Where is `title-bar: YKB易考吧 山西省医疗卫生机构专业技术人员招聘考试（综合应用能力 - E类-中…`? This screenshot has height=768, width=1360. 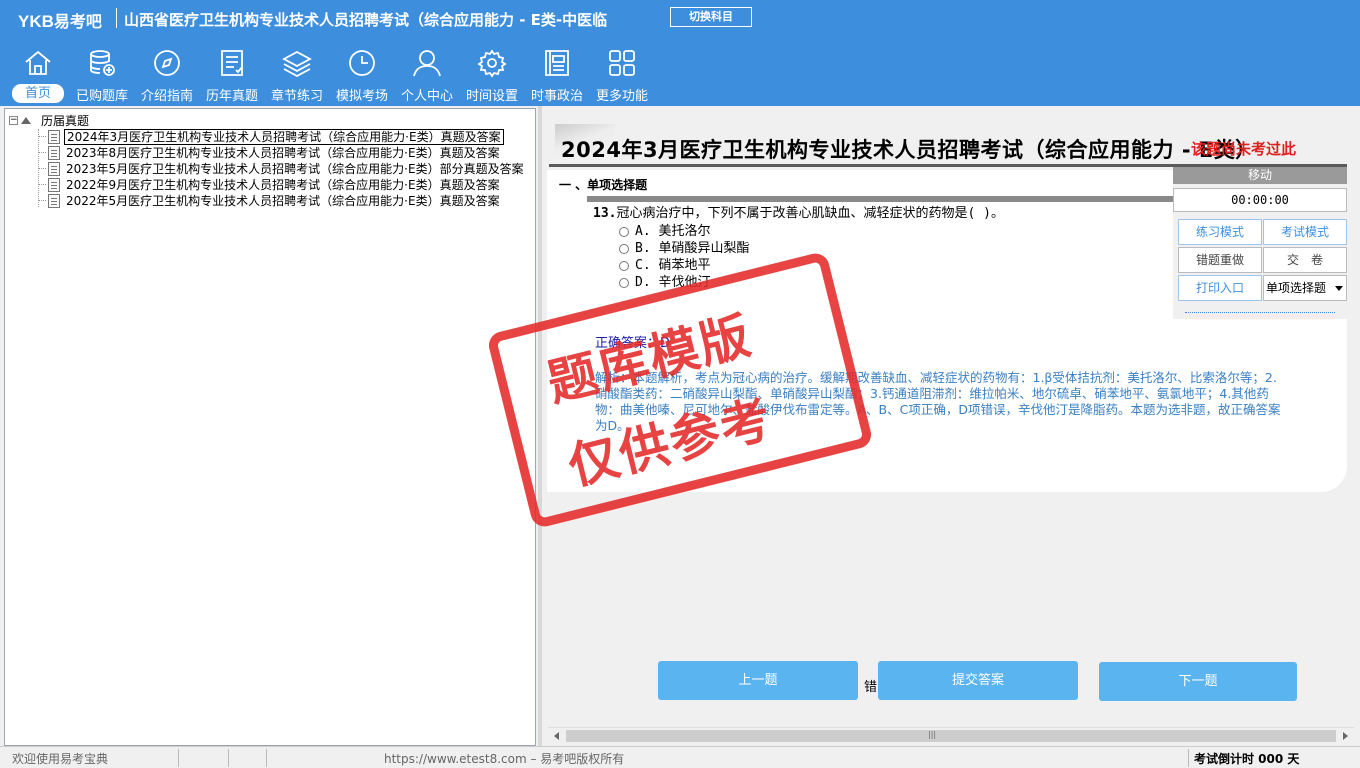
title-bar: YKB易考吧 山西省医疗卫生机构专业技术人员招聘考试（综合应用能力 - E类-中… is located at coordinates (680, 18).